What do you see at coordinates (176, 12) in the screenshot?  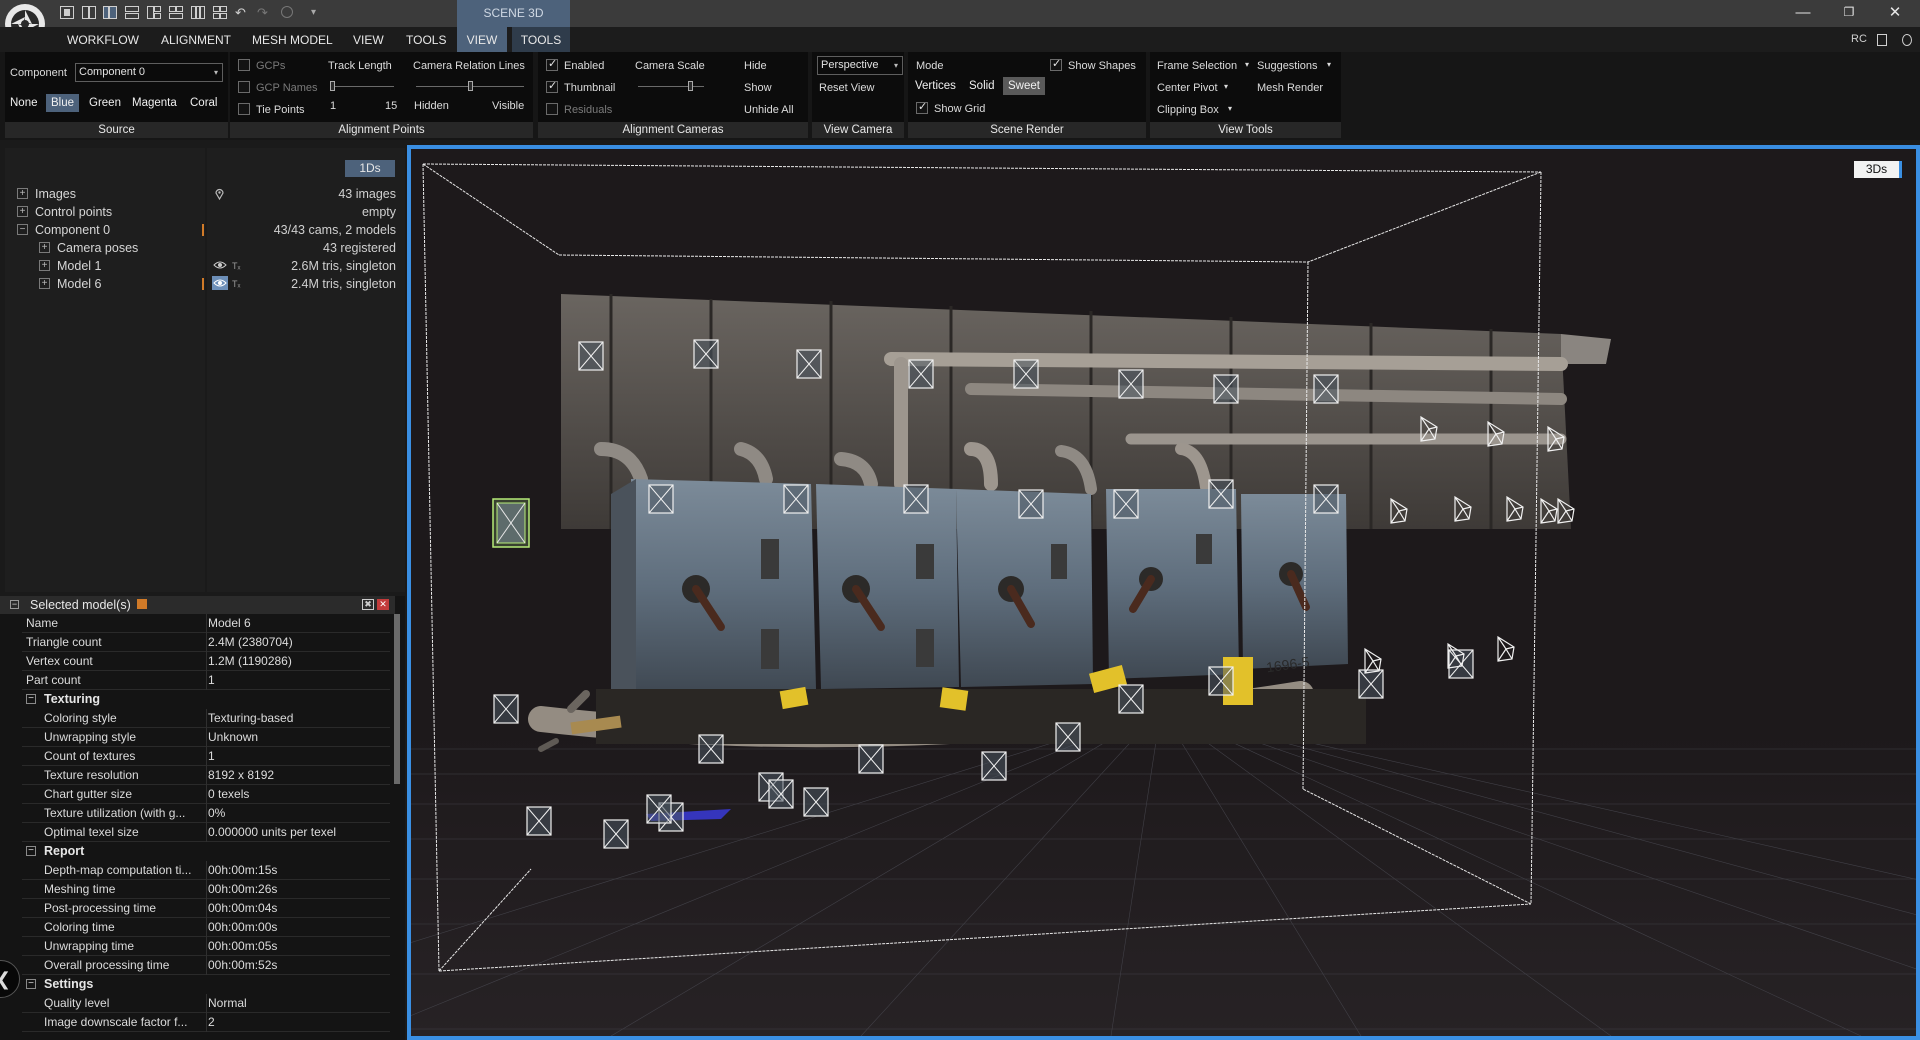 I see `layout-6-icon` at bounding box center [176, 12].